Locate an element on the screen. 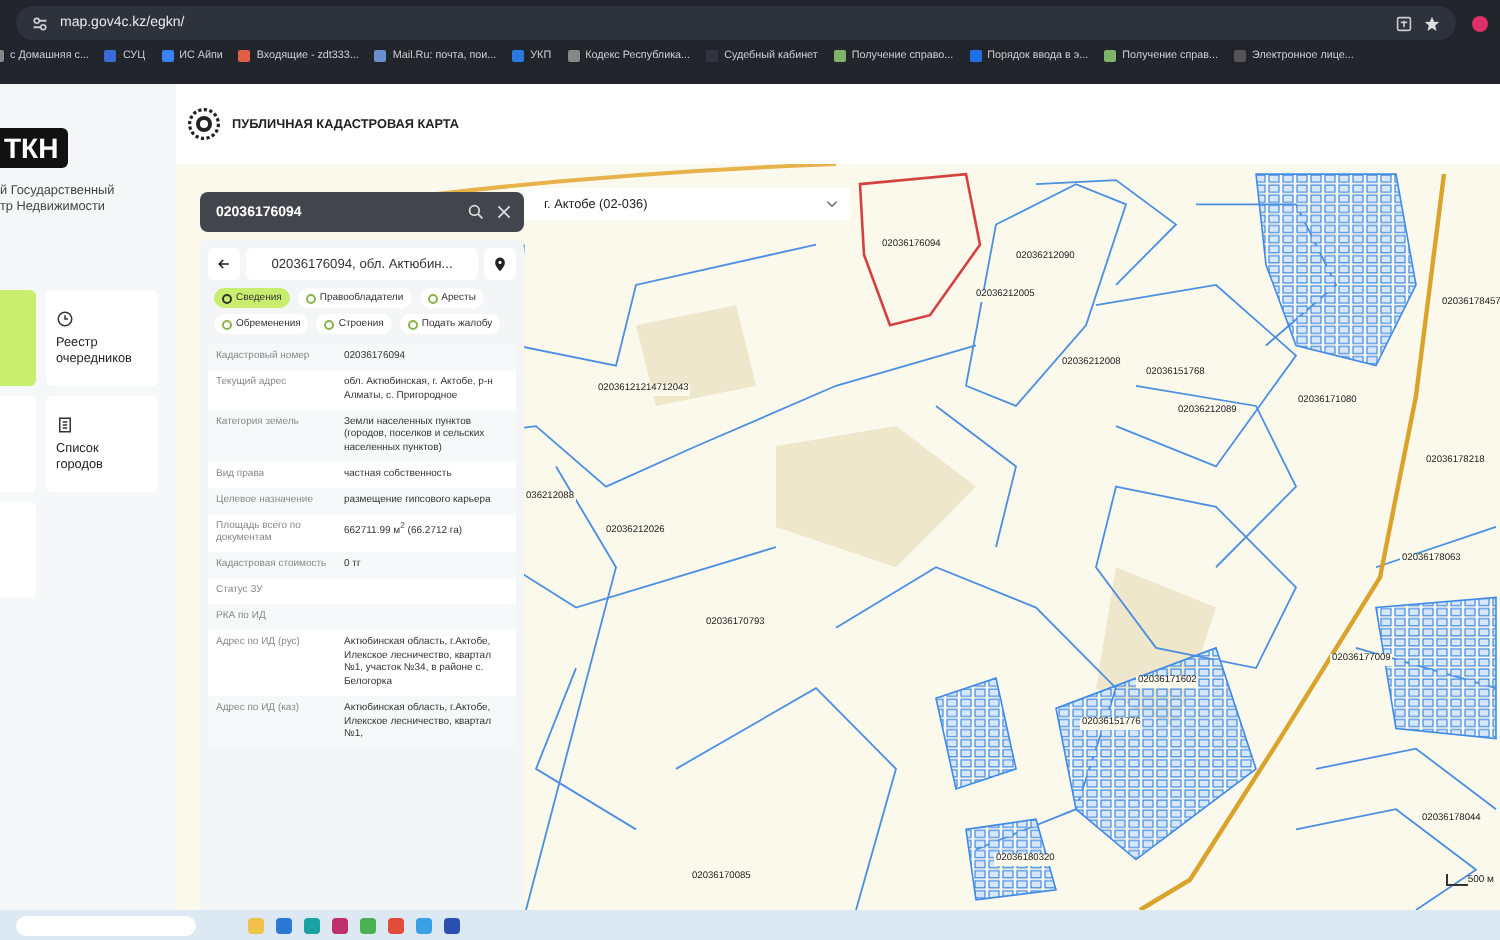 This screenshot has width=1500, height=940. locate-button is located at coordinates (500, 264).